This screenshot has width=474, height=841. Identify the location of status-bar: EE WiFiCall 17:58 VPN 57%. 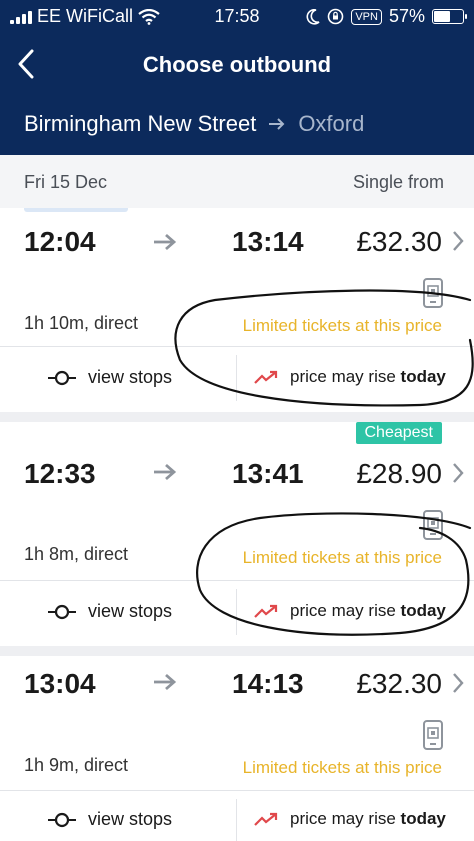
(237, 17).